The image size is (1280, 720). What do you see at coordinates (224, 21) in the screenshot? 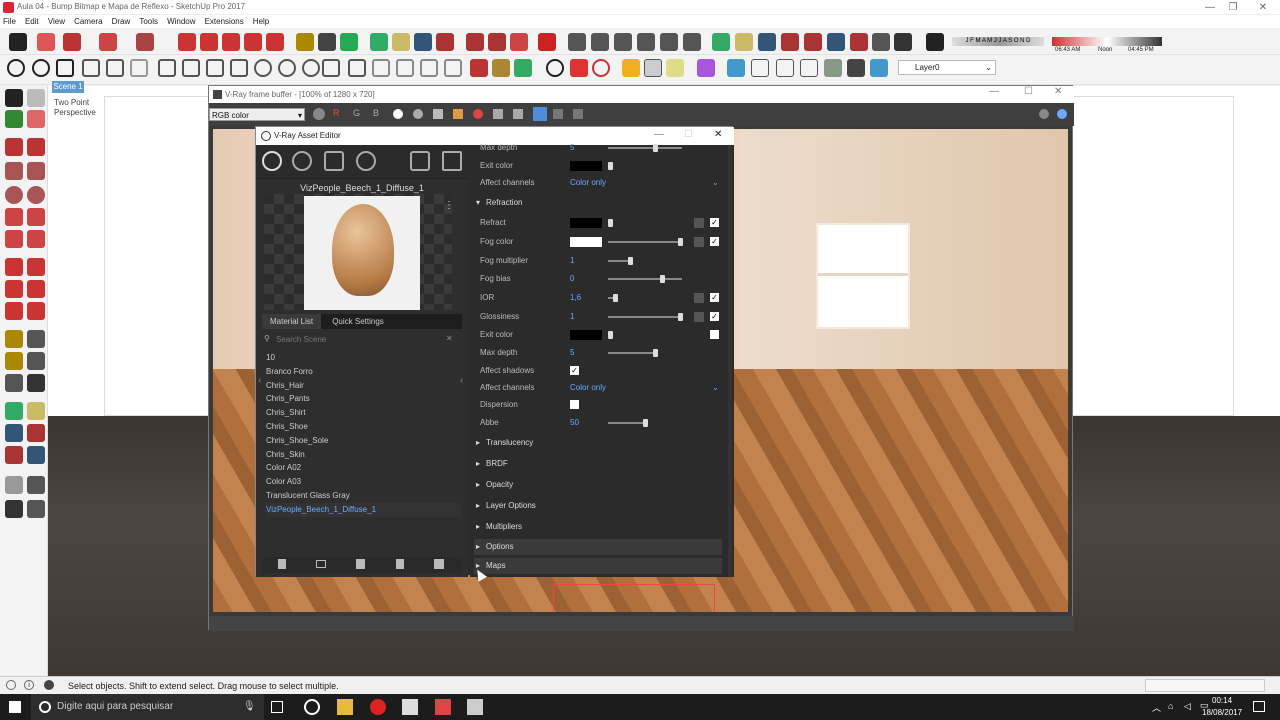
I see `menu-extensions: Extensions` at bounding box center [224, 21].